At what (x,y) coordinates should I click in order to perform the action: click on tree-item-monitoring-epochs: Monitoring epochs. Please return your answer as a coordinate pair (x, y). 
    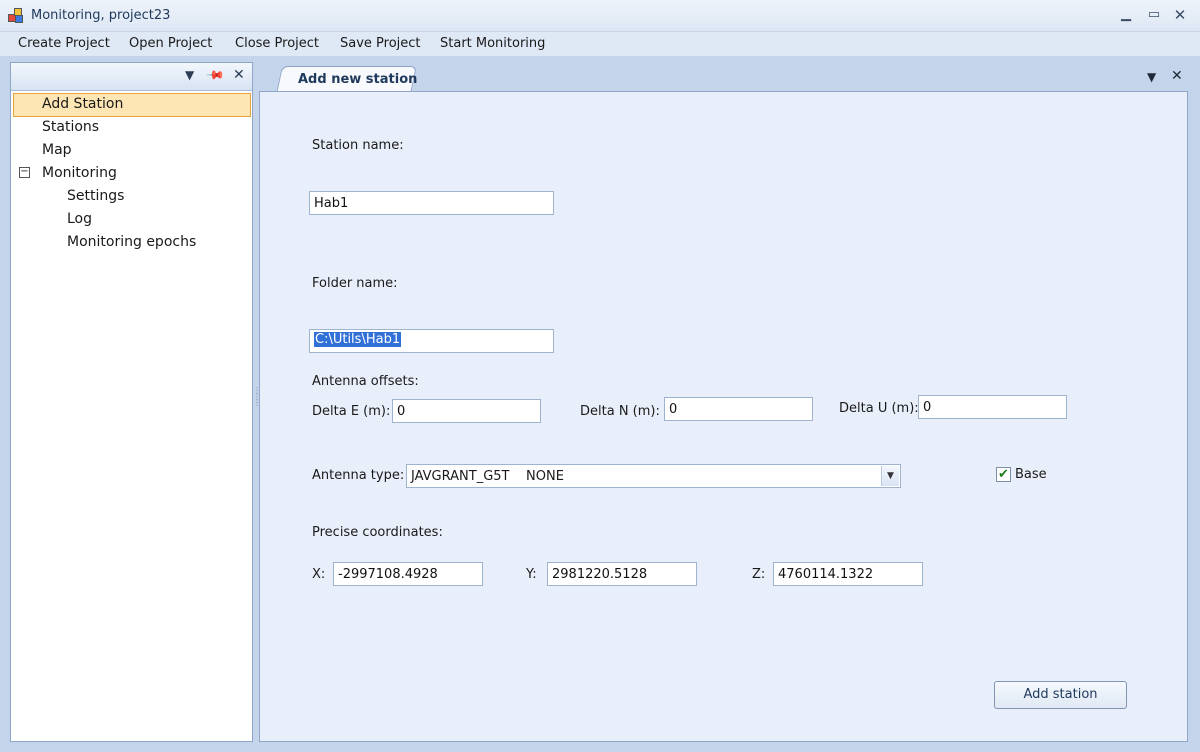
    Looking at the image, I should click on (131, 242).